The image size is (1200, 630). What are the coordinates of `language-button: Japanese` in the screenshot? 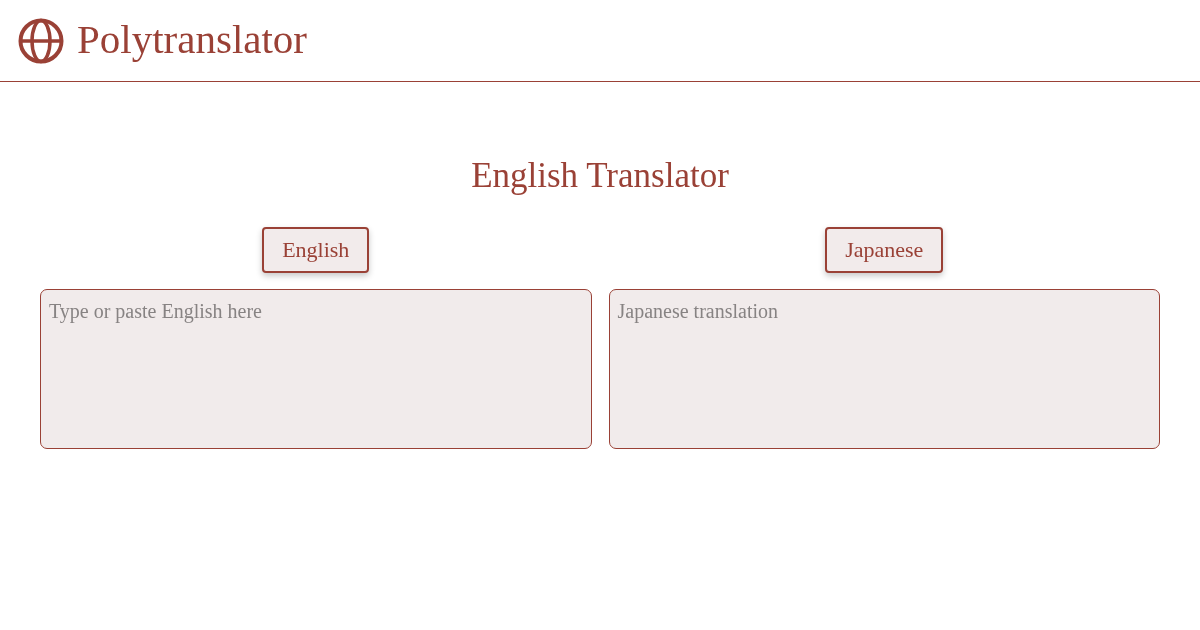 It's located at (884, 250).